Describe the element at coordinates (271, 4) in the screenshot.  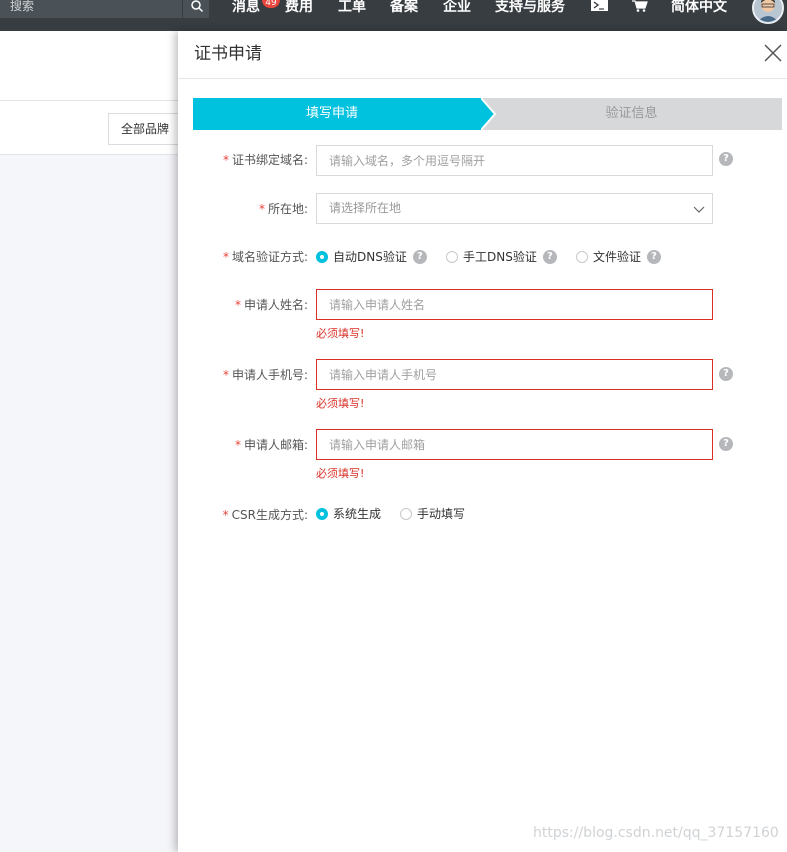
I see `message-count-badge: 49` at that location.